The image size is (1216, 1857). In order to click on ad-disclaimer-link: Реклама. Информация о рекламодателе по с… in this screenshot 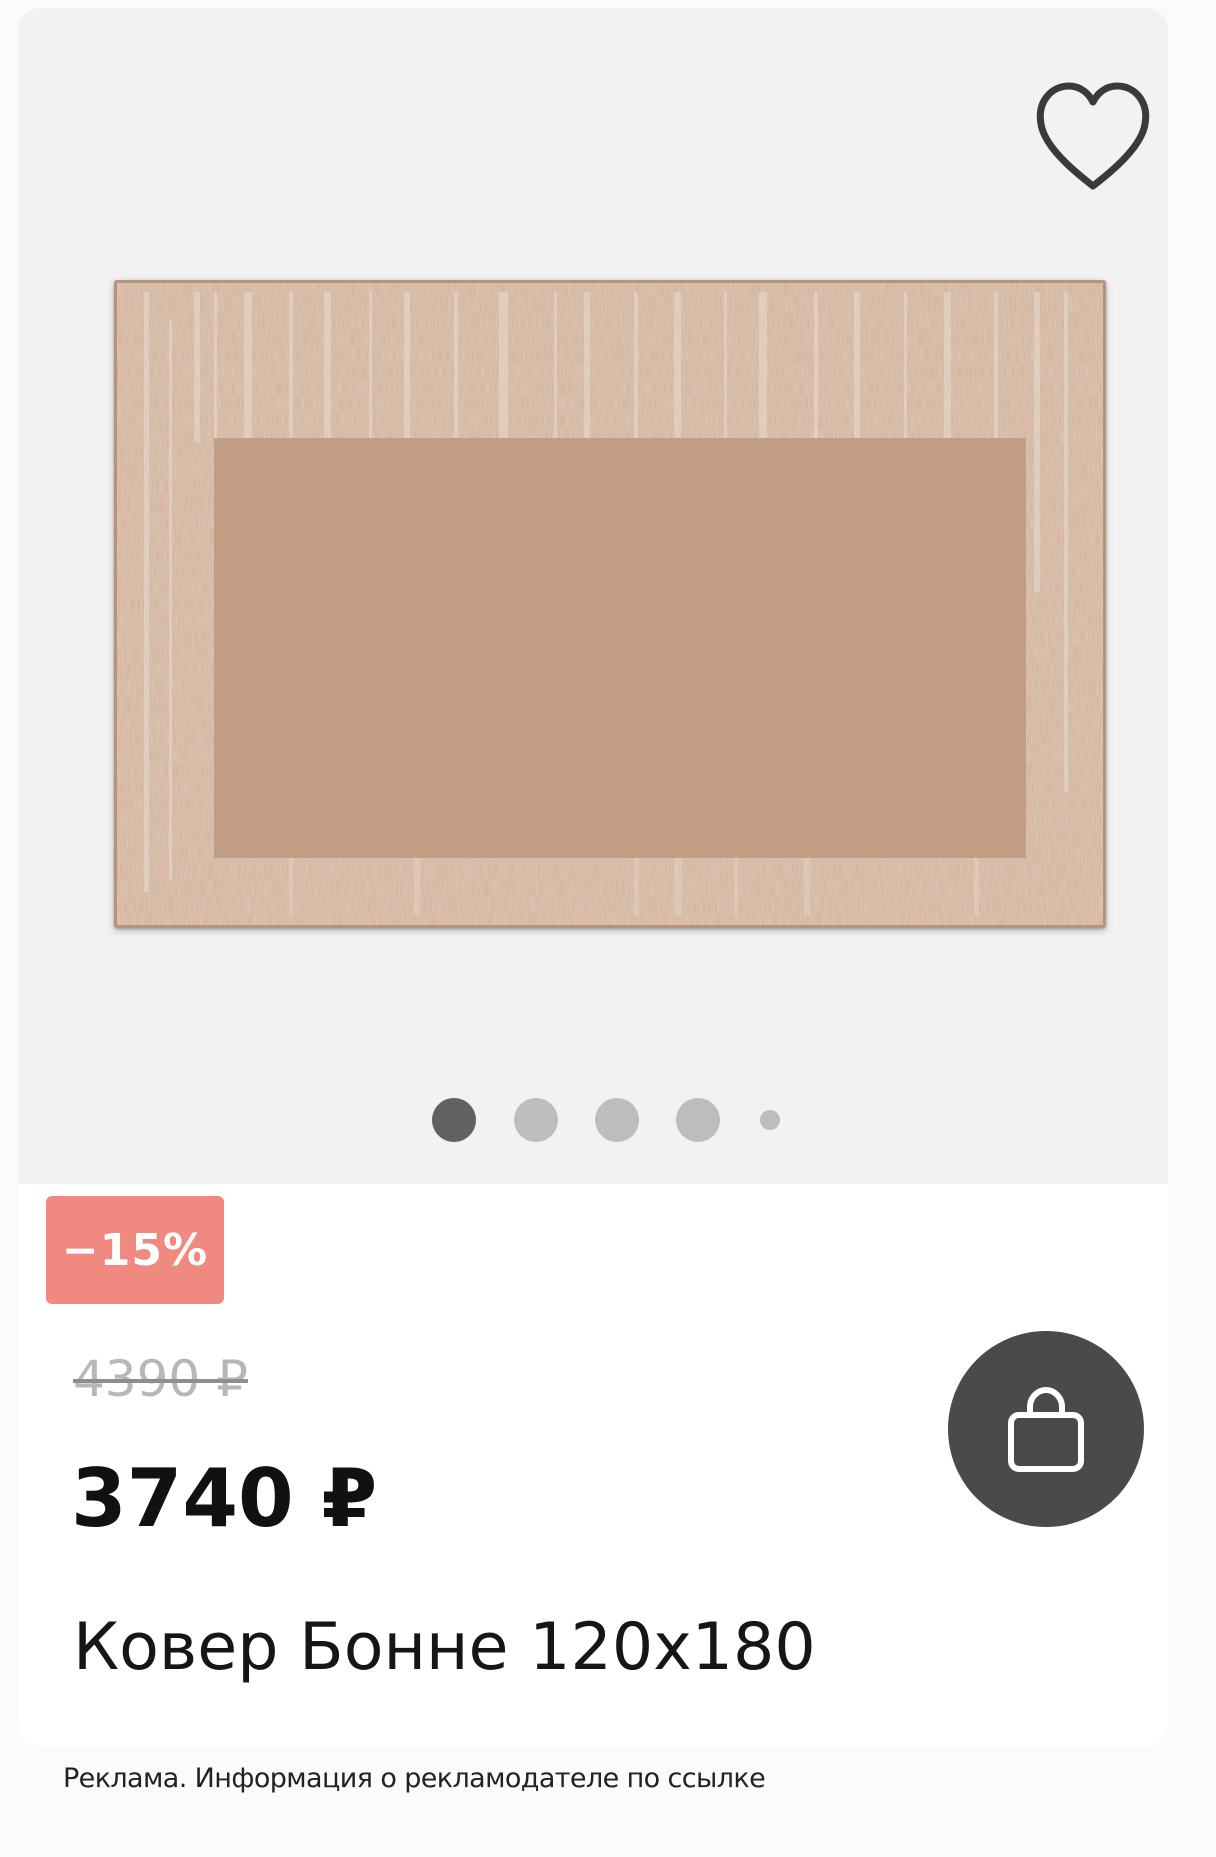, I will do `click(414, 1778)`.